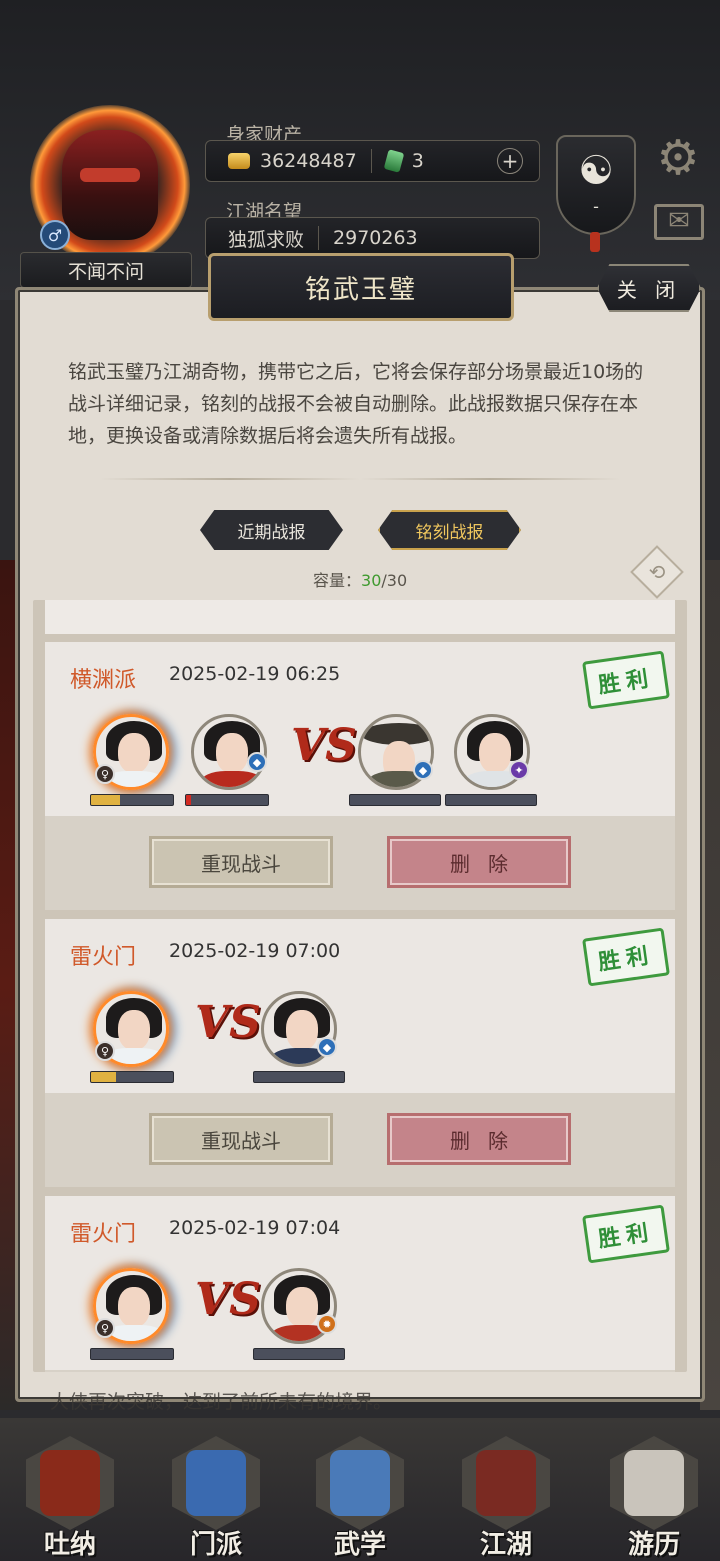  What do you see at coordinates (215, 1545) in the screenshot?
I see `nav-label: 门派` at bounding box center [215, 1545].